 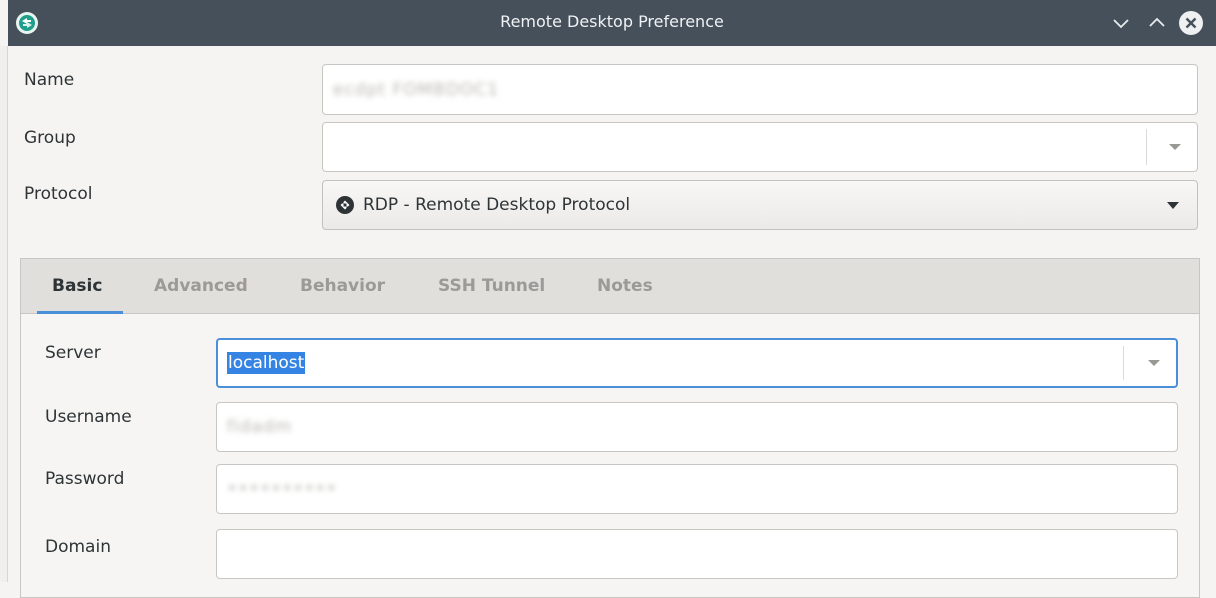 I want to click on tab-notes: Notes, so click(x=625, y=286).